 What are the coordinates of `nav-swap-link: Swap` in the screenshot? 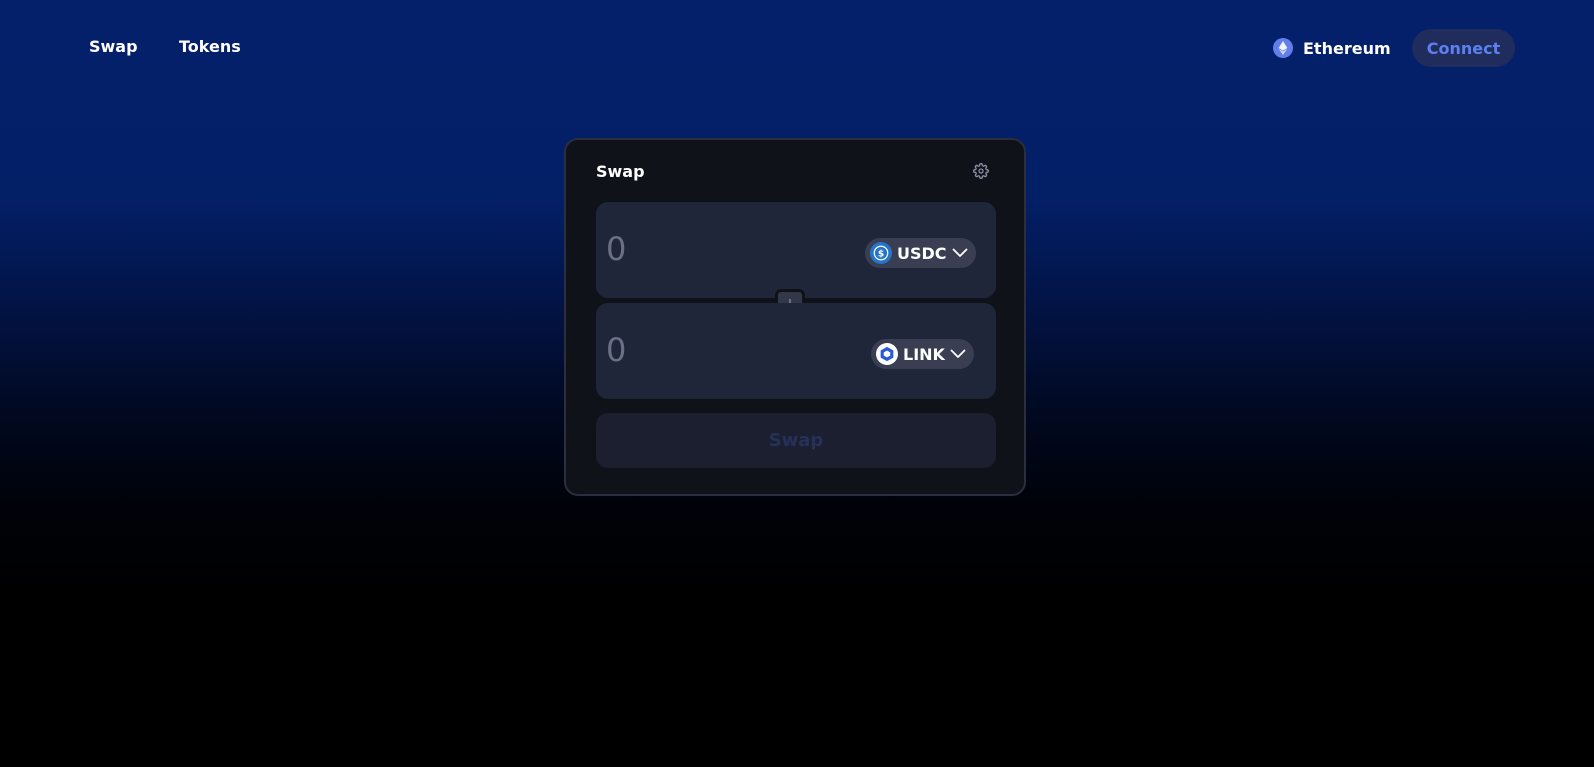 It's located at (113, 47).